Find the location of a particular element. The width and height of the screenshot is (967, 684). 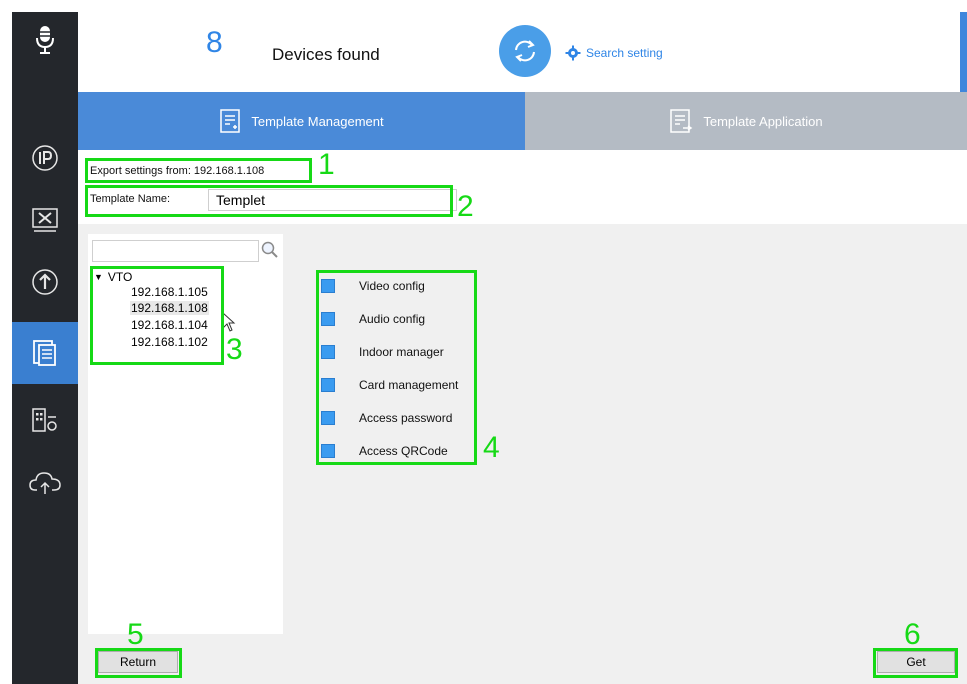

cloud-upload-icon is located at coordinates (45, 483).